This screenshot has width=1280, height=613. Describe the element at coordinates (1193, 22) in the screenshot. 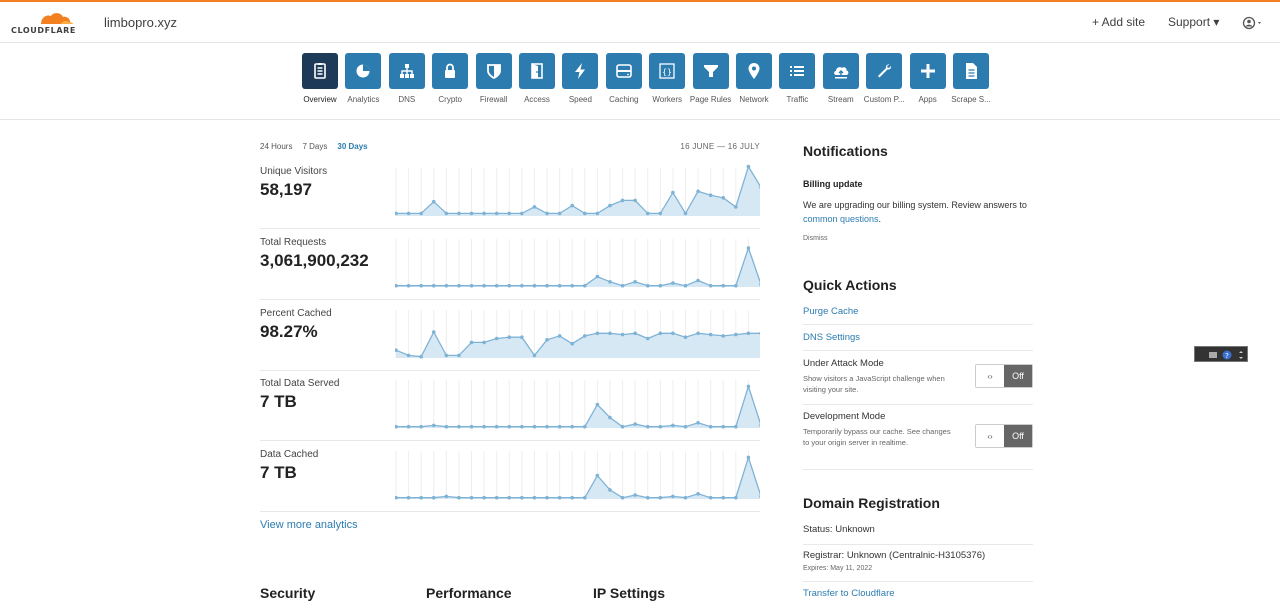

I see `support-menu: Support ▾` at that location.